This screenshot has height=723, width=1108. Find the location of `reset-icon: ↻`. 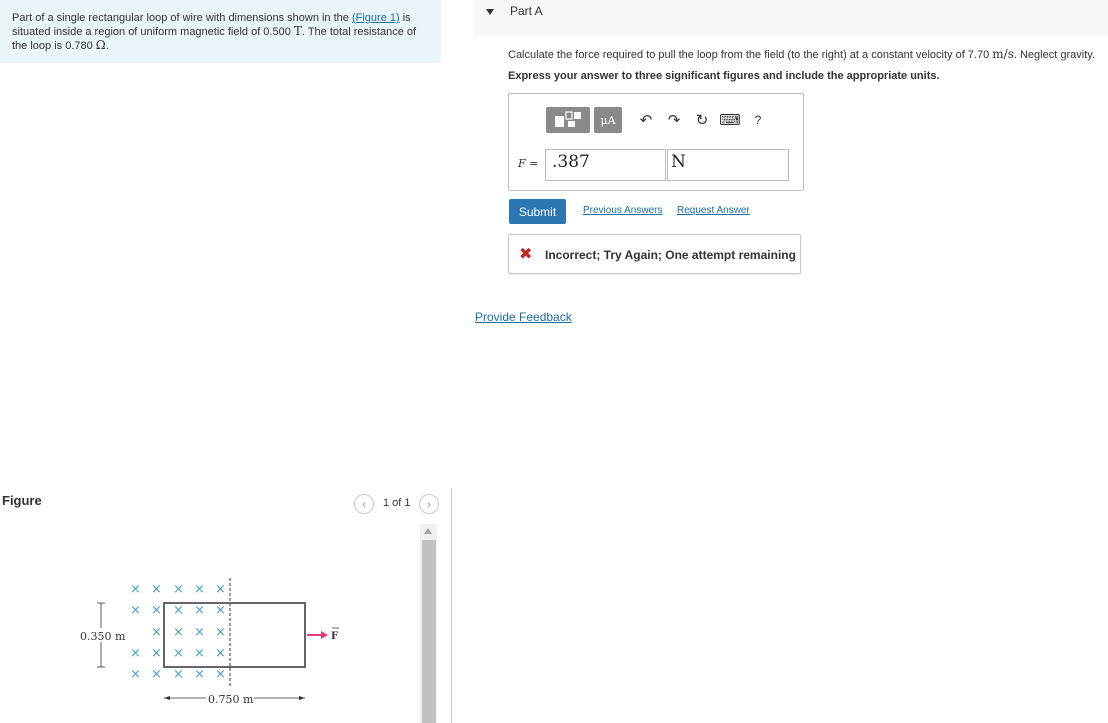

reset-icon: ↻ is located at coordinates (702, 120).